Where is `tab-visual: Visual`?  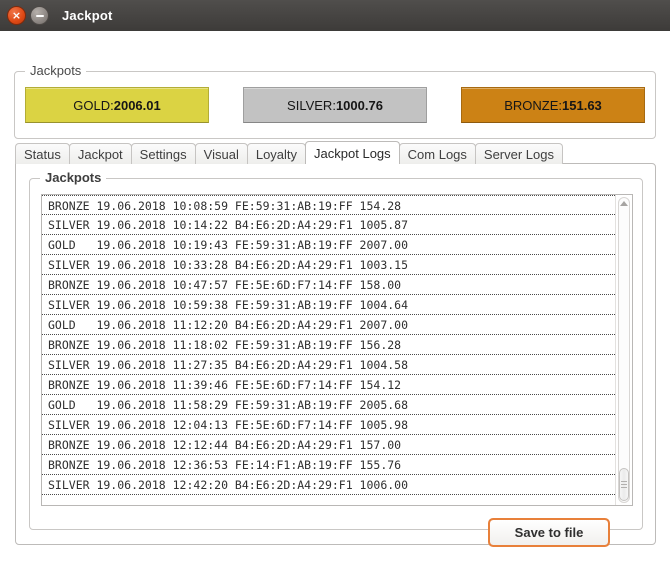 tab-visual: Visual is located at coordinates (221, 153).